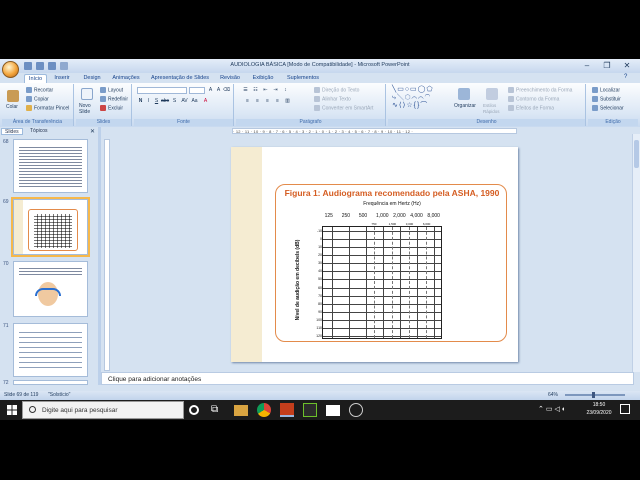 Image resolution: width=640 pixels, height=480 pixels. I want to click on italic-icon: I, so click(148, 101).